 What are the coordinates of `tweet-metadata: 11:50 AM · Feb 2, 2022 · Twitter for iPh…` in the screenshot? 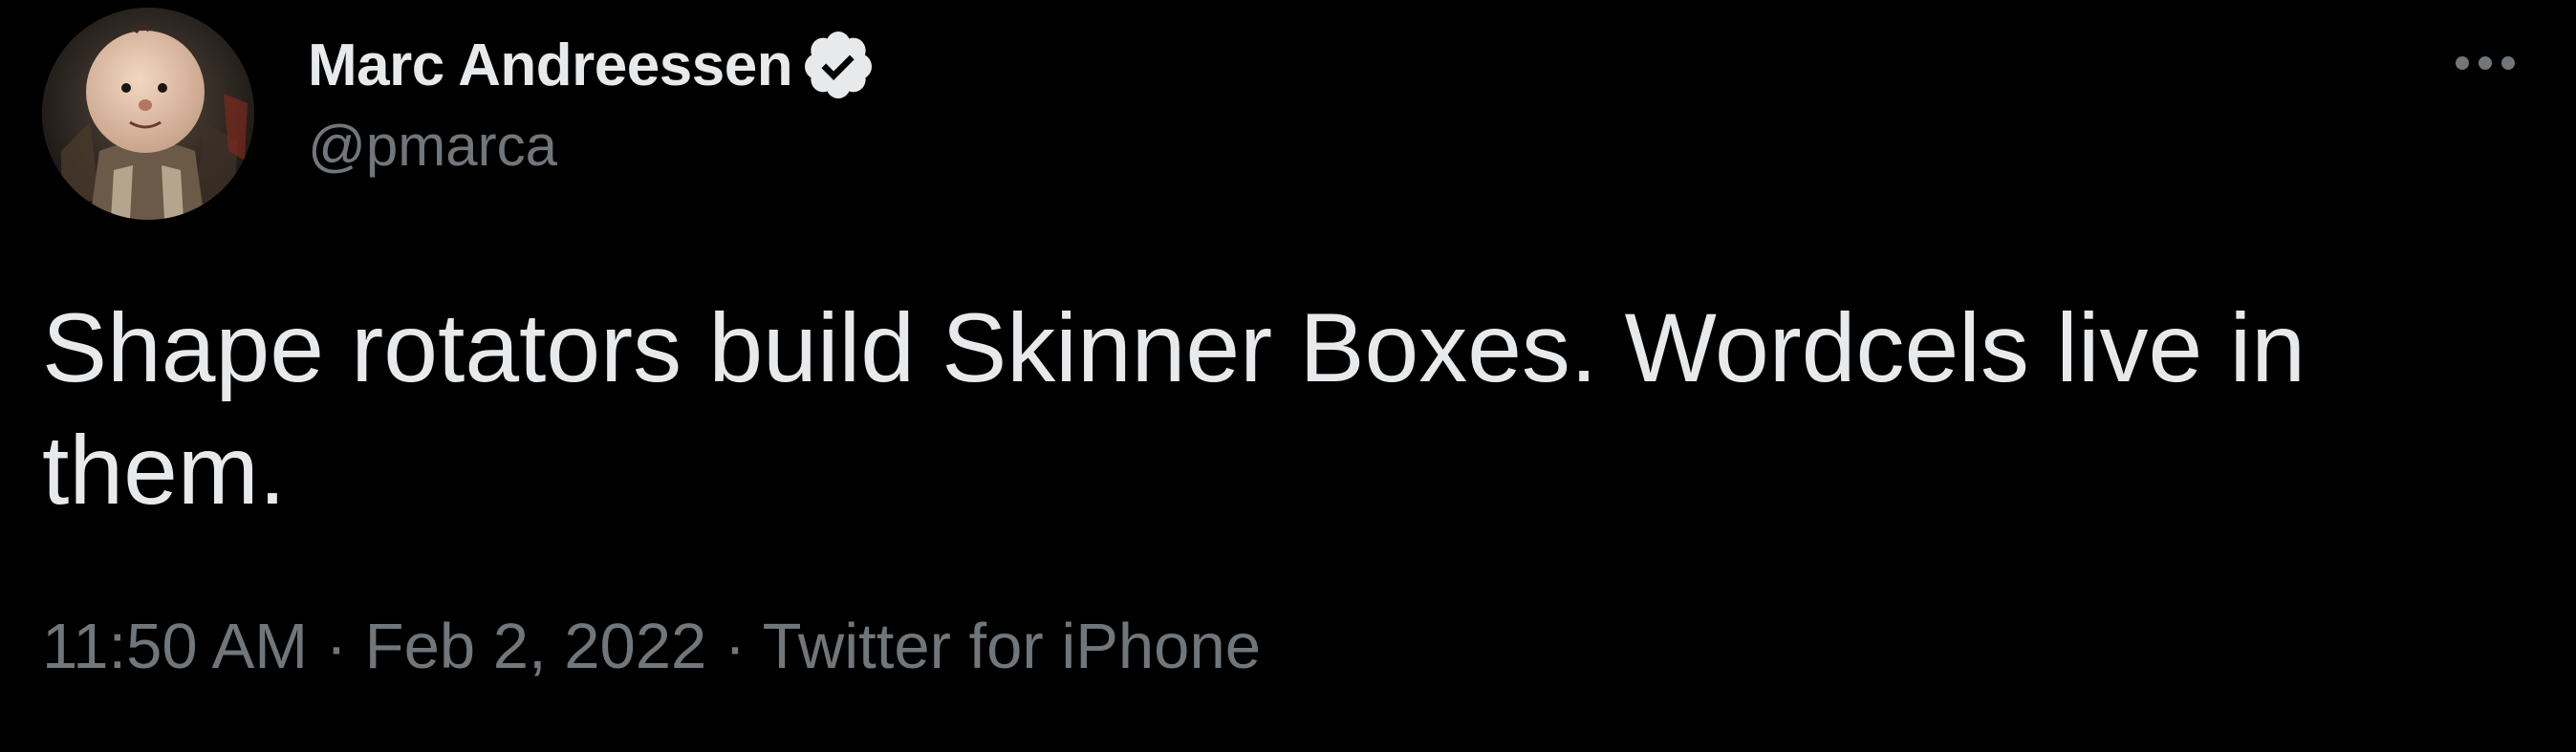 It's located at (651, 646).